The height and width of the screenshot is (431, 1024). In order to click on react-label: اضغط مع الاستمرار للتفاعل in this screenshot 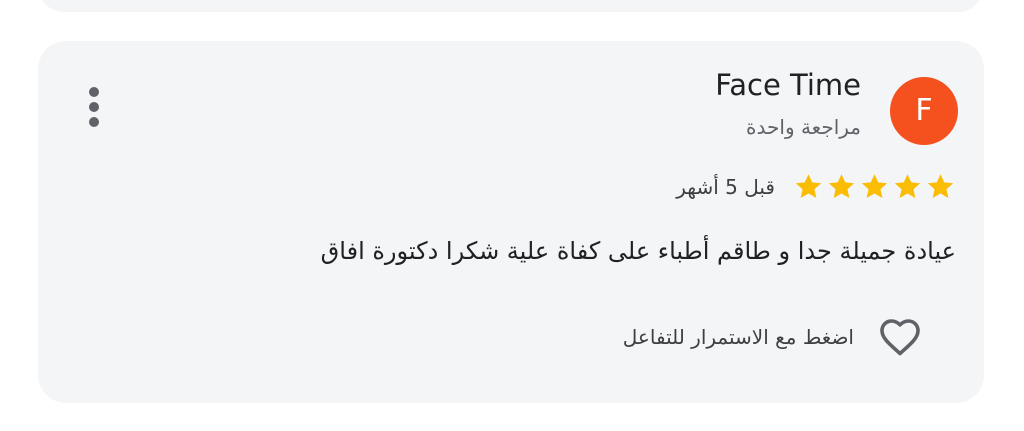, I will do `click(738, 337)`.